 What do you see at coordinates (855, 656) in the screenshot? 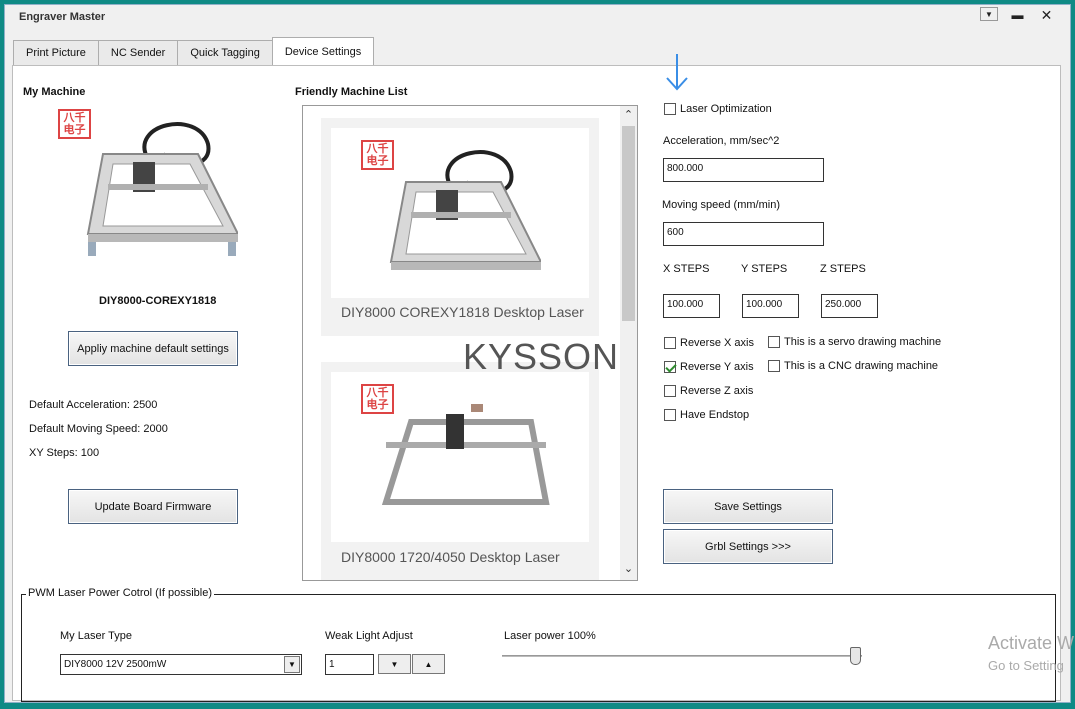
I see `laser-power-slider-thumb` at bounding box center [855, 656].